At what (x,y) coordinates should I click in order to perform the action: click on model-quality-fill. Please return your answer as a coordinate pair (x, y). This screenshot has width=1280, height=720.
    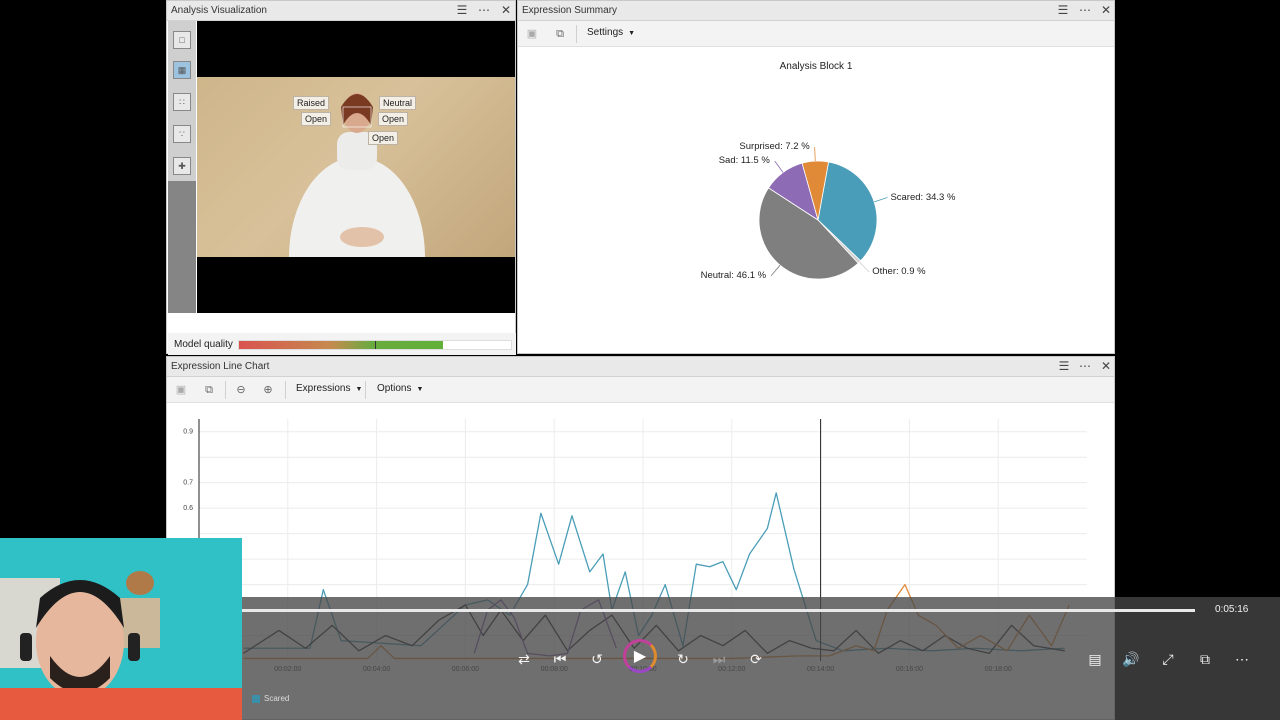
    Looking at the image, I should click on (341, 345).